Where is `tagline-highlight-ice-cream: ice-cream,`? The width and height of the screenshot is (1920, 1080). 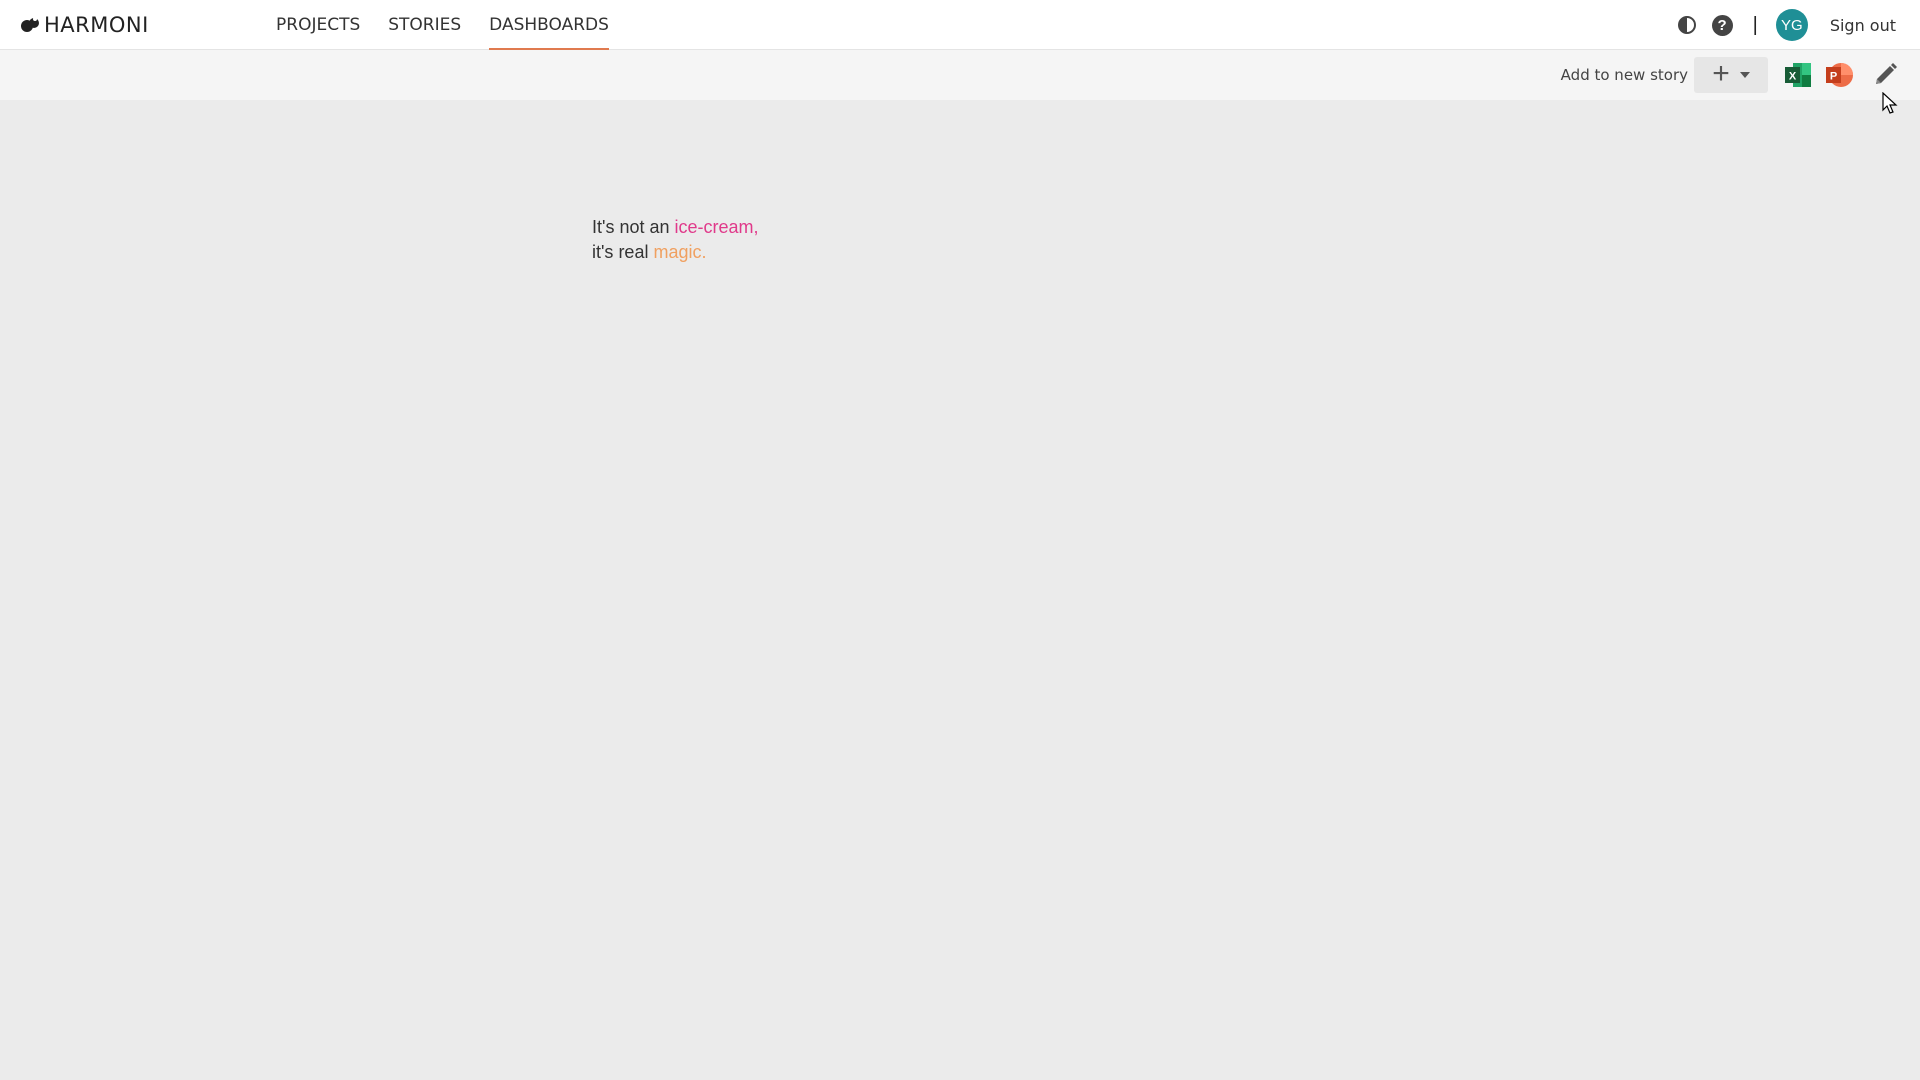
tagline-highlight-ice-cream: ice-cream, is located at coordinates (716, 227).